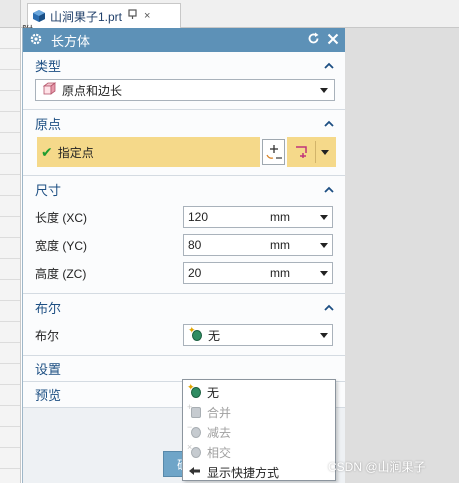  Describe the element at coordinates (39, 16) in the screenshot. I see `nx-part-icon` at that location.